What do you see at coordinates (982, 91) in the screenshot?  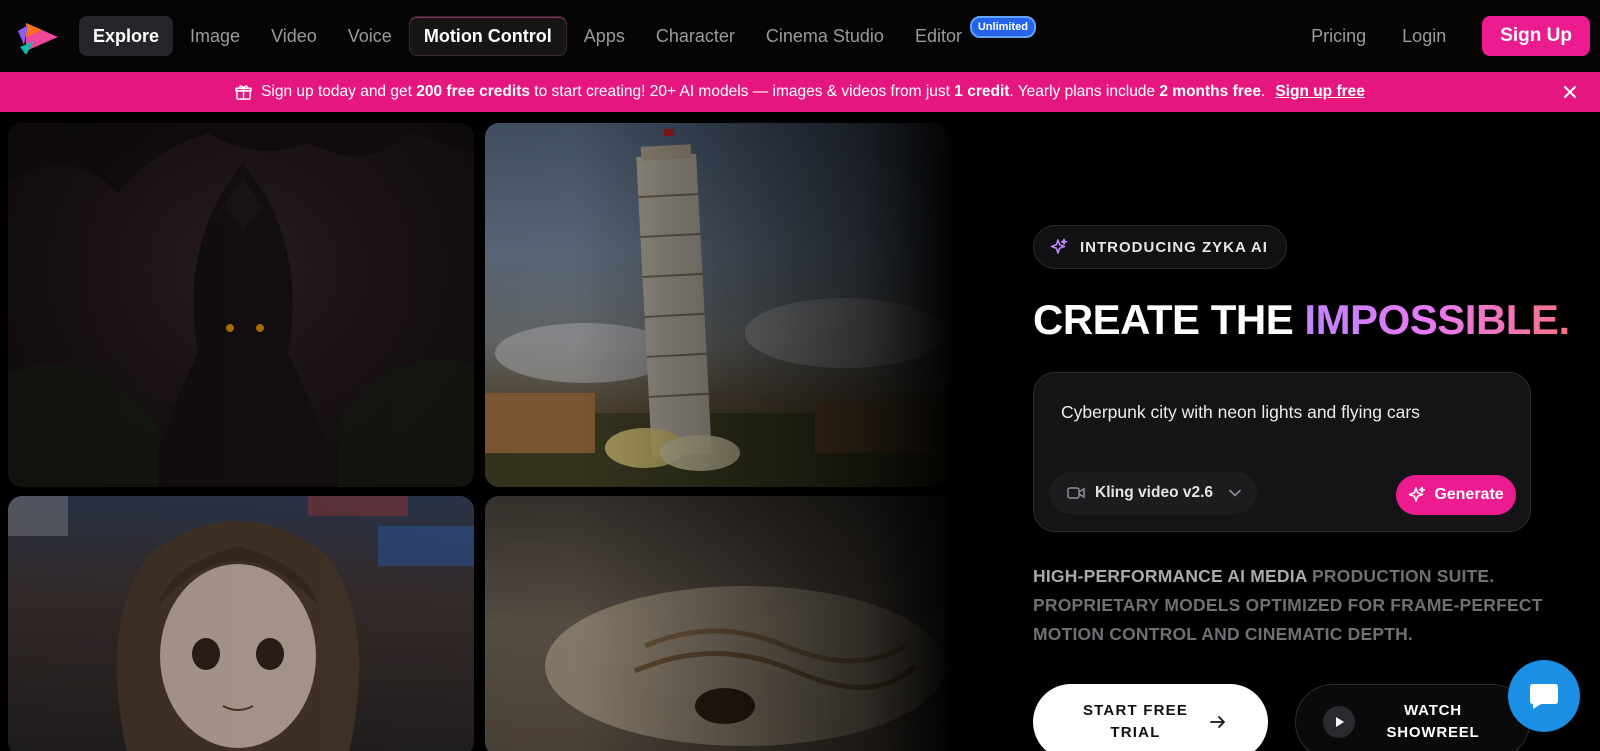 I see `banner-one-credit: 1 credit` at bounding box center [982, 91].